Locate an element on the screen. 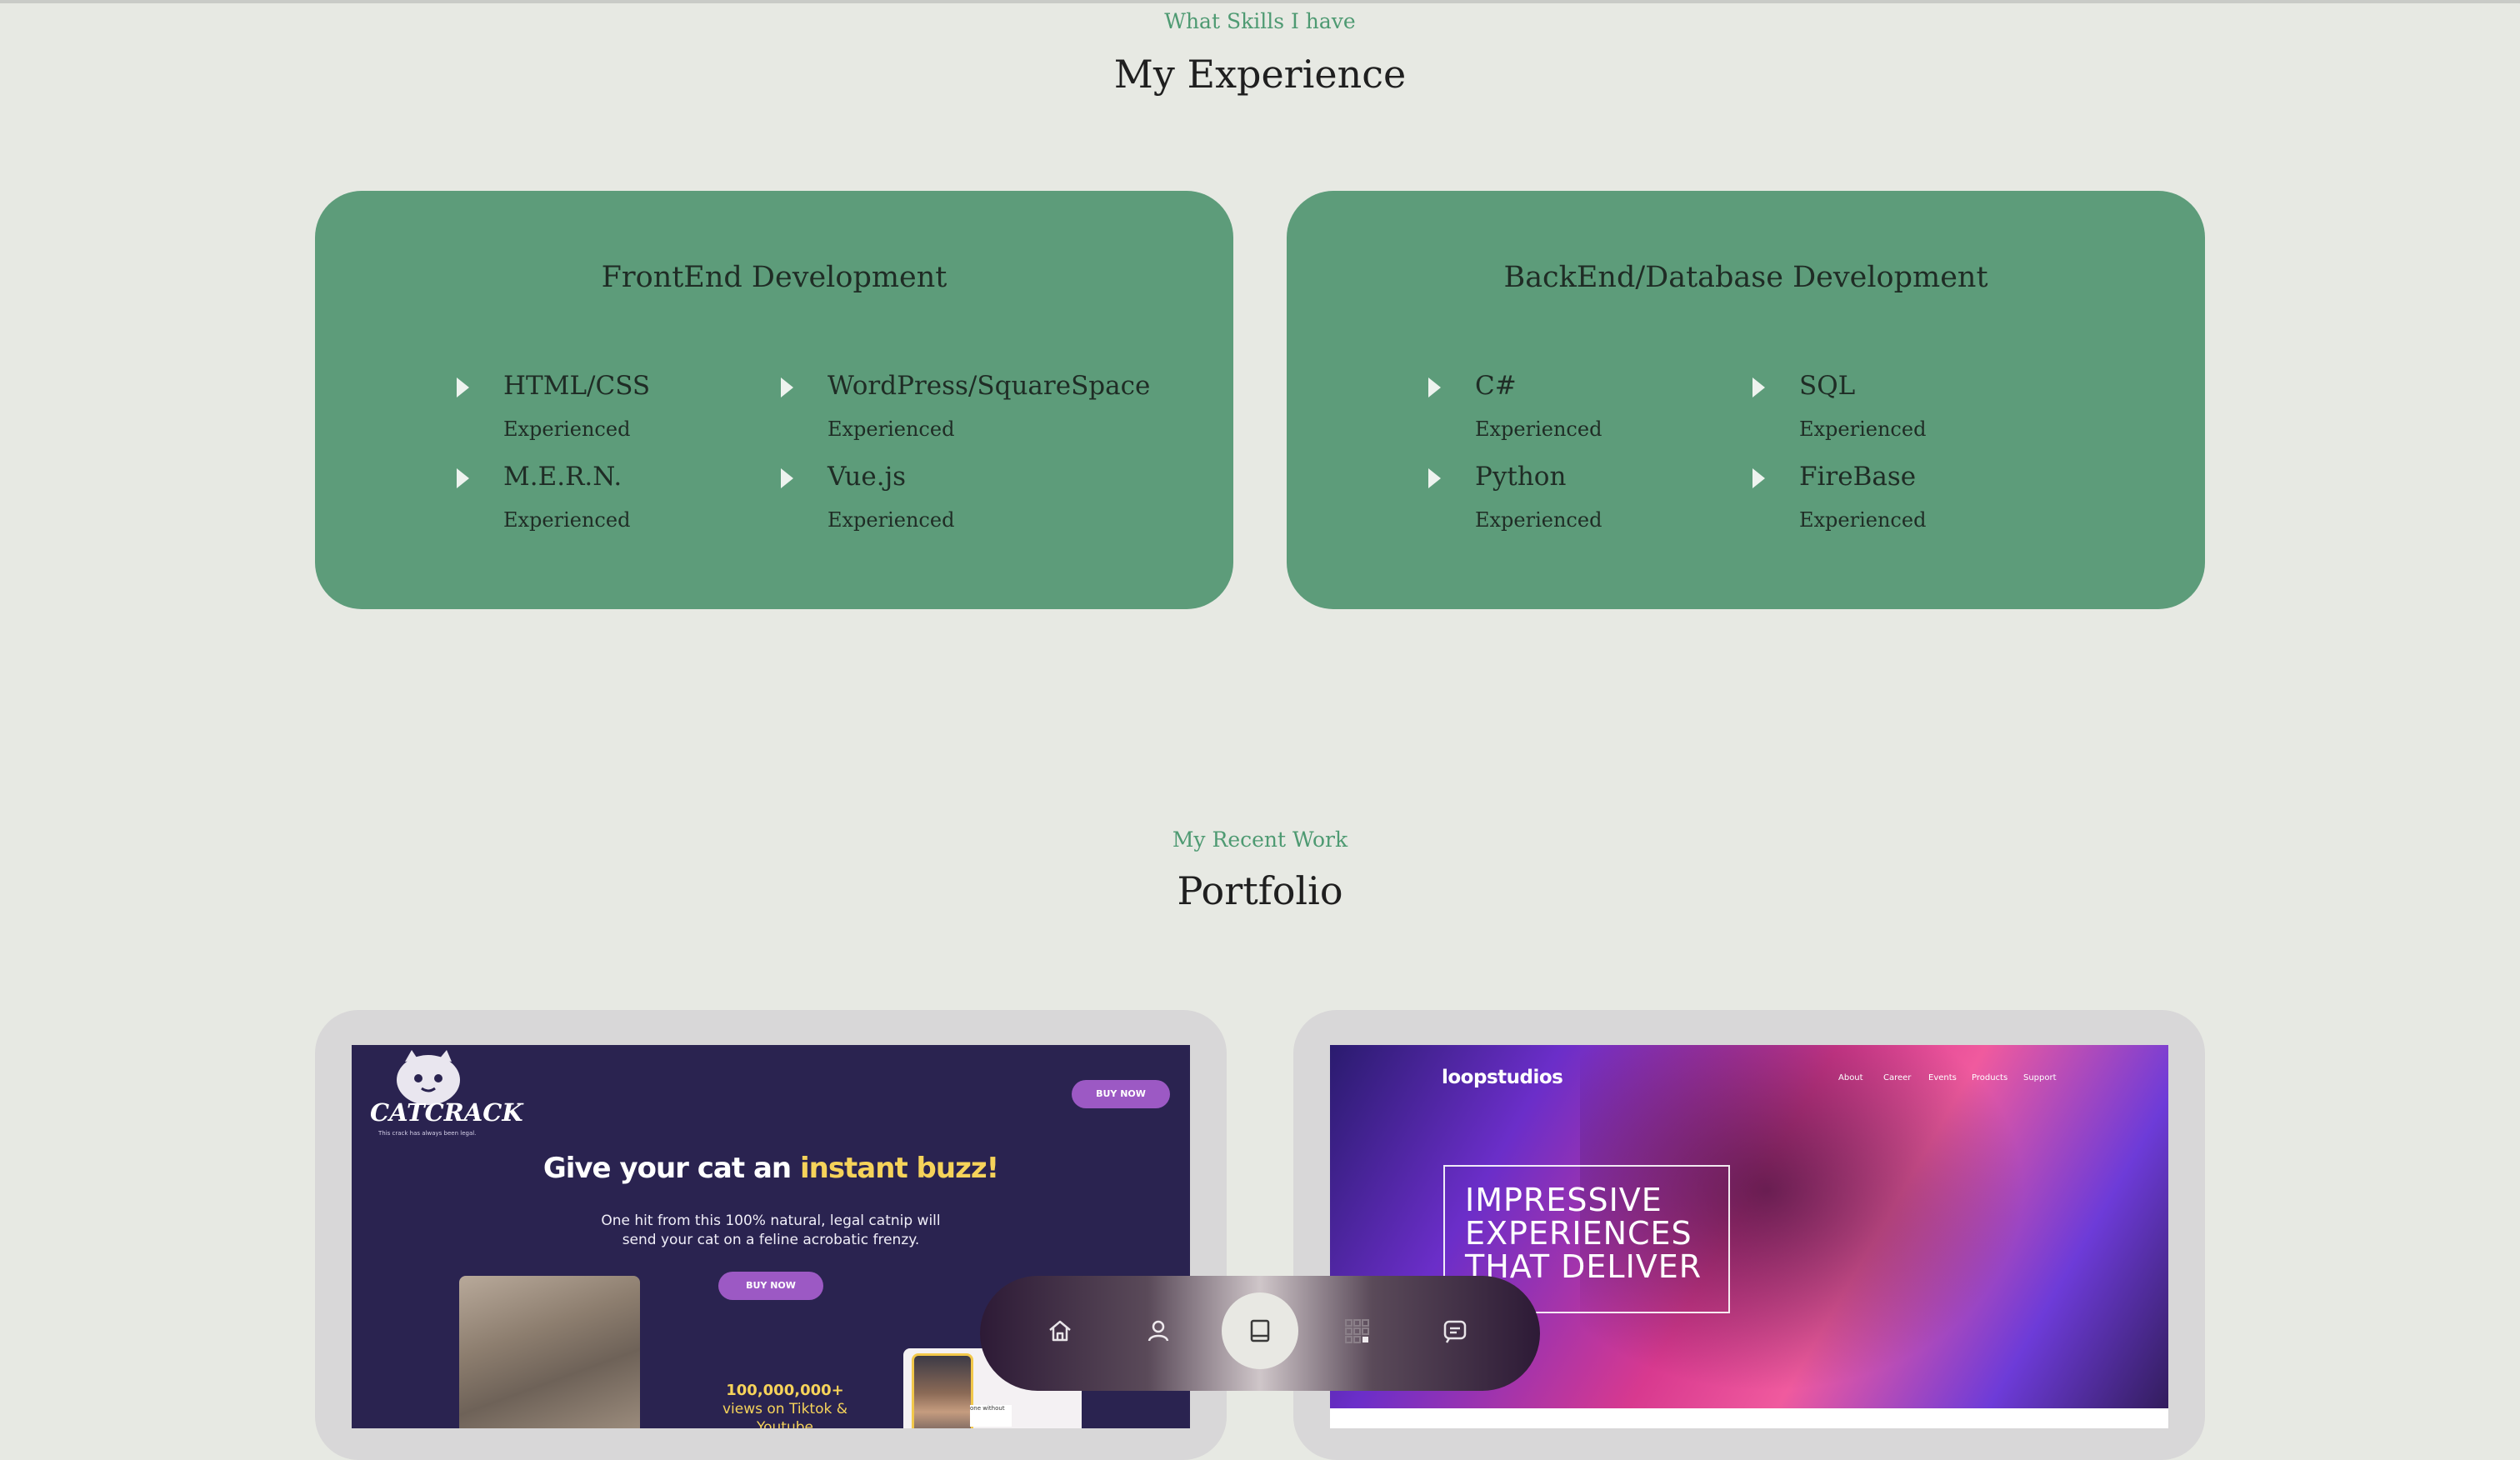 The height and width of the screenshot is (1460, 2520). preview-caption: one without is located at coordinates (991, 1416).